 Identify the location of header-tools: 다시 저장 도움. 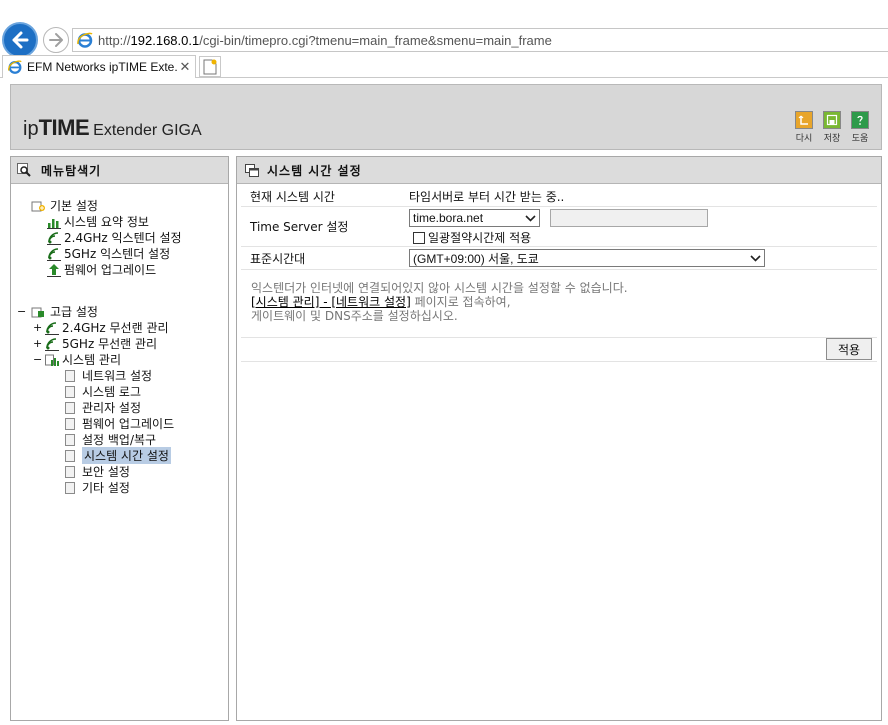
(832, 127).